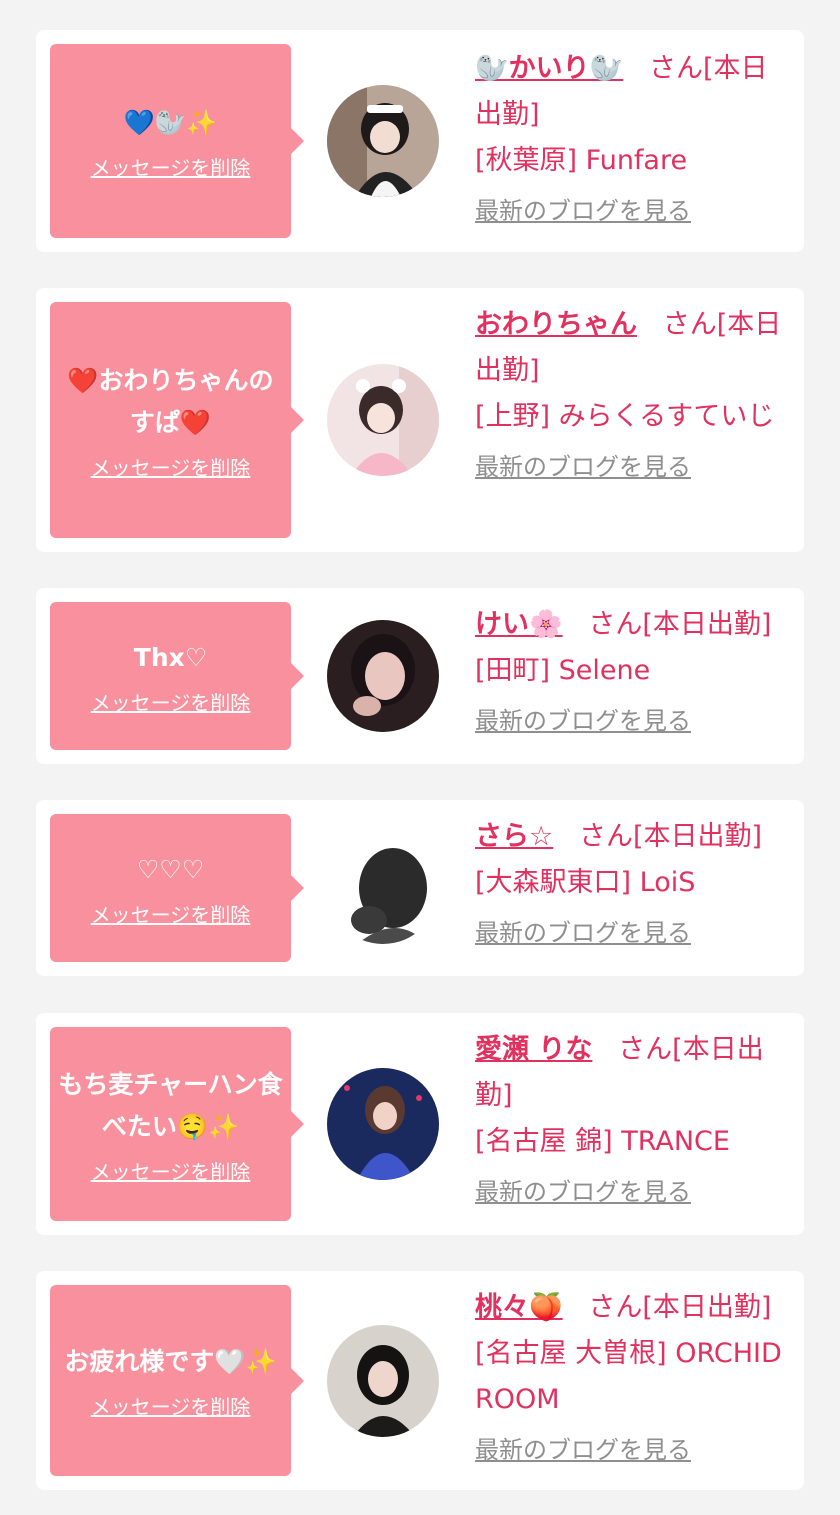 The height and width of the screenshot is (1515, 840). Describe the element at coordinates (170, 401) in the screenshot. I see `message-text: ❤️おわりちゃんのすぱ❤️` at that location.